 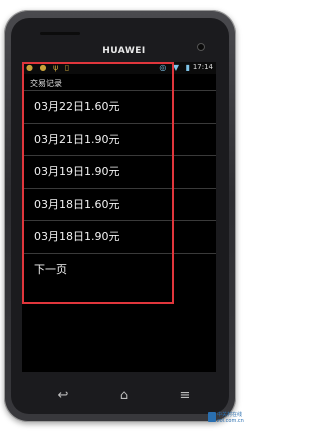 I want to click on status-time: 17:14, so click(x=202, y=67).